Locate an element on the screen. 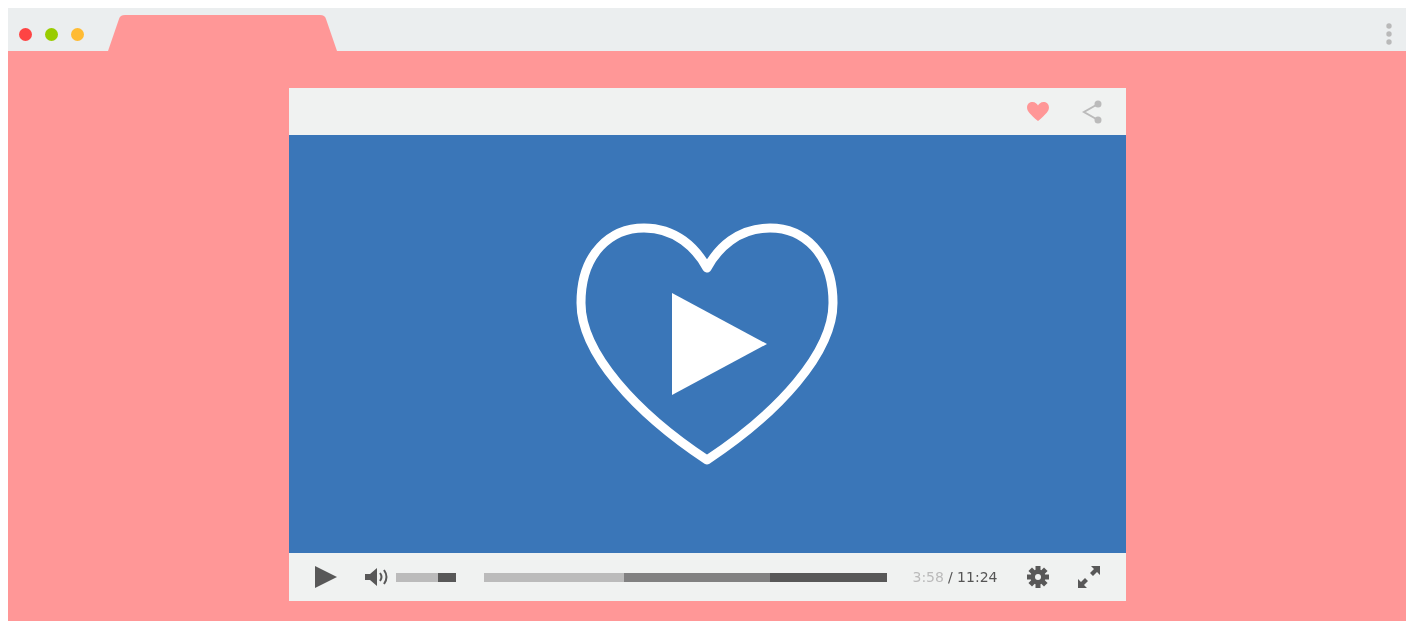  heart-play-icon is located at coordinates (707, 344).